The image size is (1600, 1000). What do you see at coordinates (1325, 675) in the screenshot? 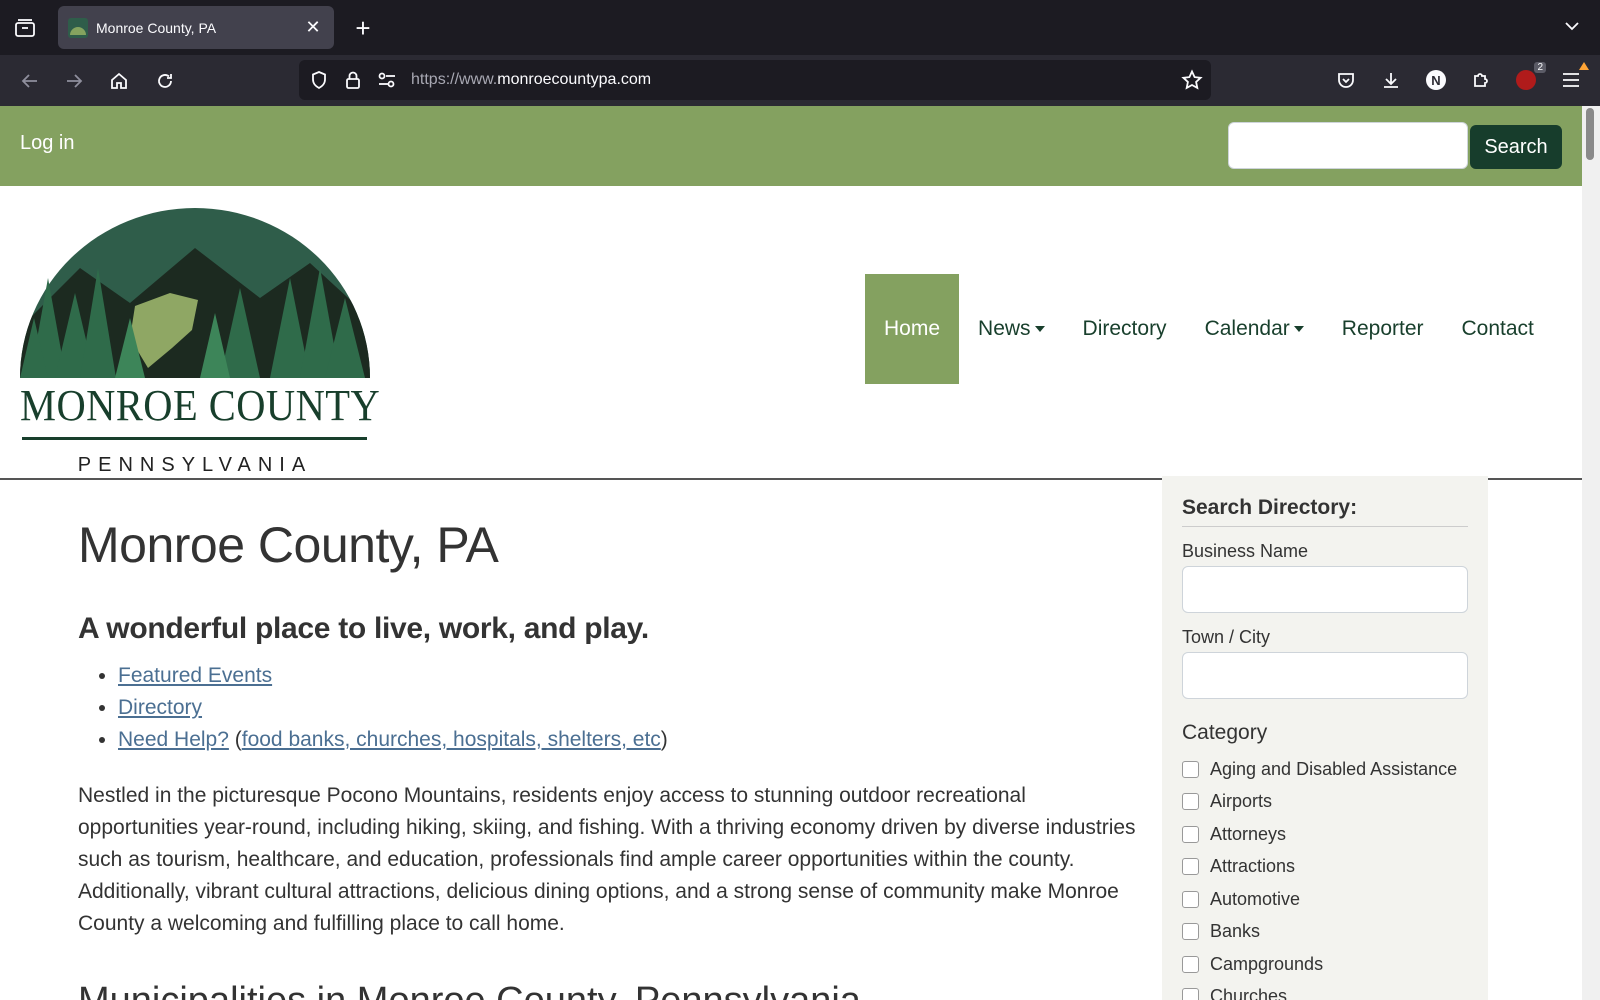
I see `town-city-input` at bounding box center [1325, 675].